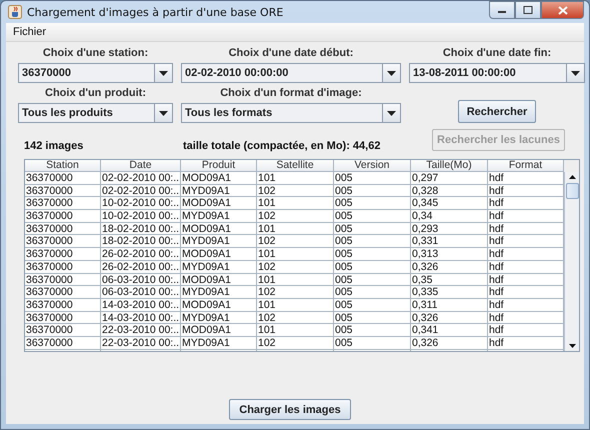 This screenshot has height=430, width=590. Describe the element at coordinates (290, 409) in the screenshot. I see `load-images-button: Charger les images` at that location.